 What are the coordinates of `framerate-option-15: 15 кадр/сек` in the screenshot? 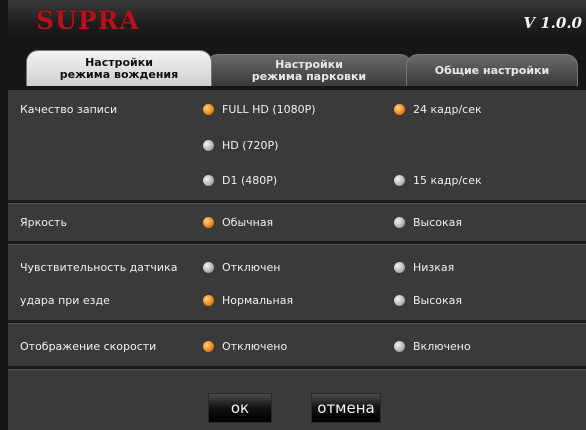 It's located at (438, 180).